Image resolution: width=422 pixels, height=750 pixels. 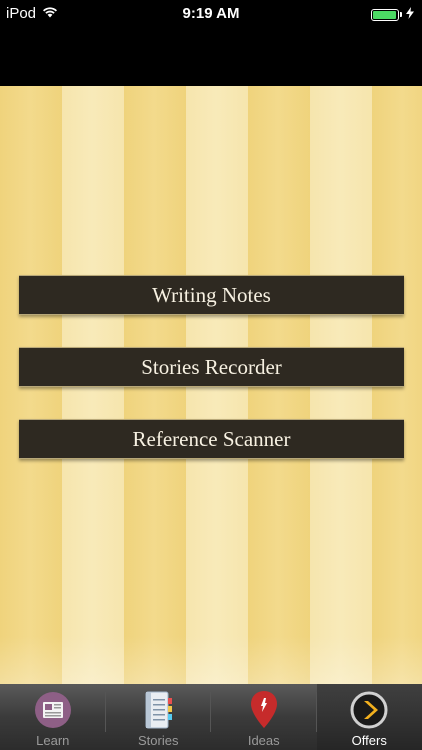 What do you see at coordinates (211, 367) in the screenshot?
I see `stories-recorder-button: Stories Recorder` at bounding box center [211, 367].